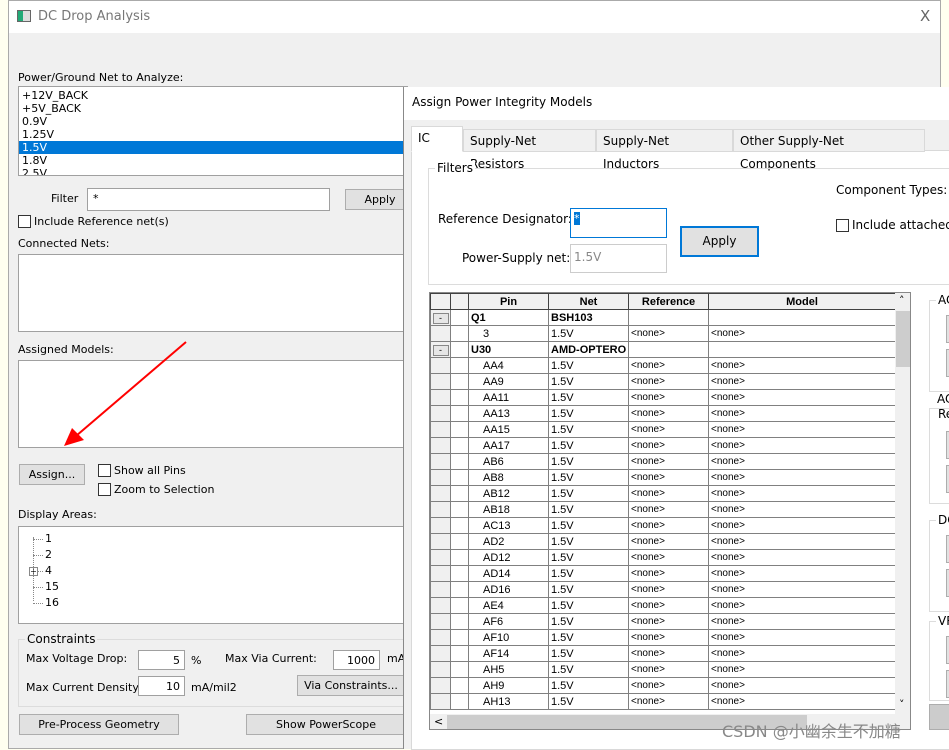 This screenshot has width=949, height=750. What do you see at coordinates (668, 301) in the screenshot?
I see `column-header-reference: Reference` at bounding box center [668, 301].